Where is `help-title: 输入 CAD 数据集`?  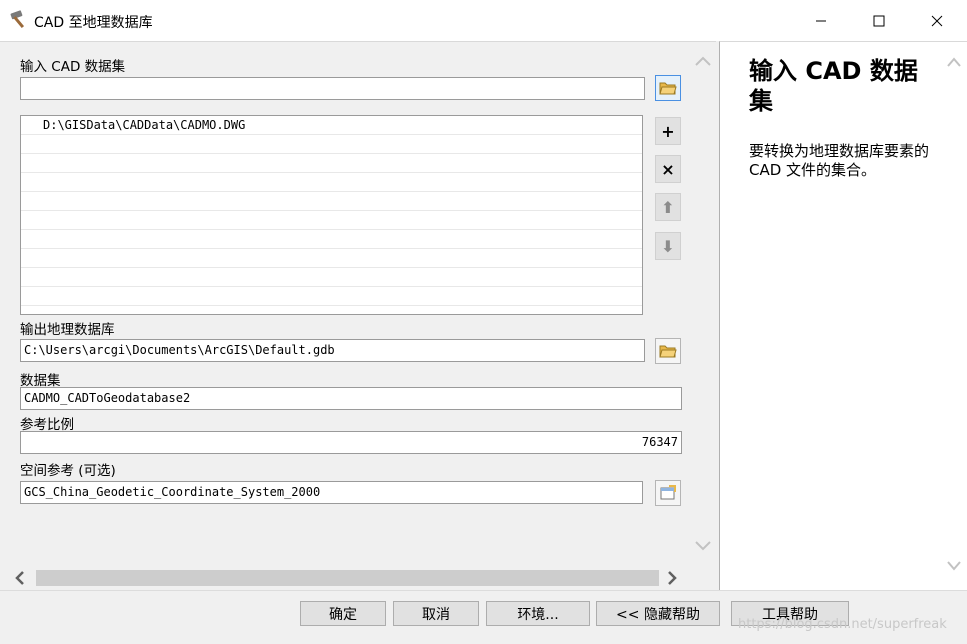
help-title: 输入 CAD 数据集 is located at coordinates (833, 86).